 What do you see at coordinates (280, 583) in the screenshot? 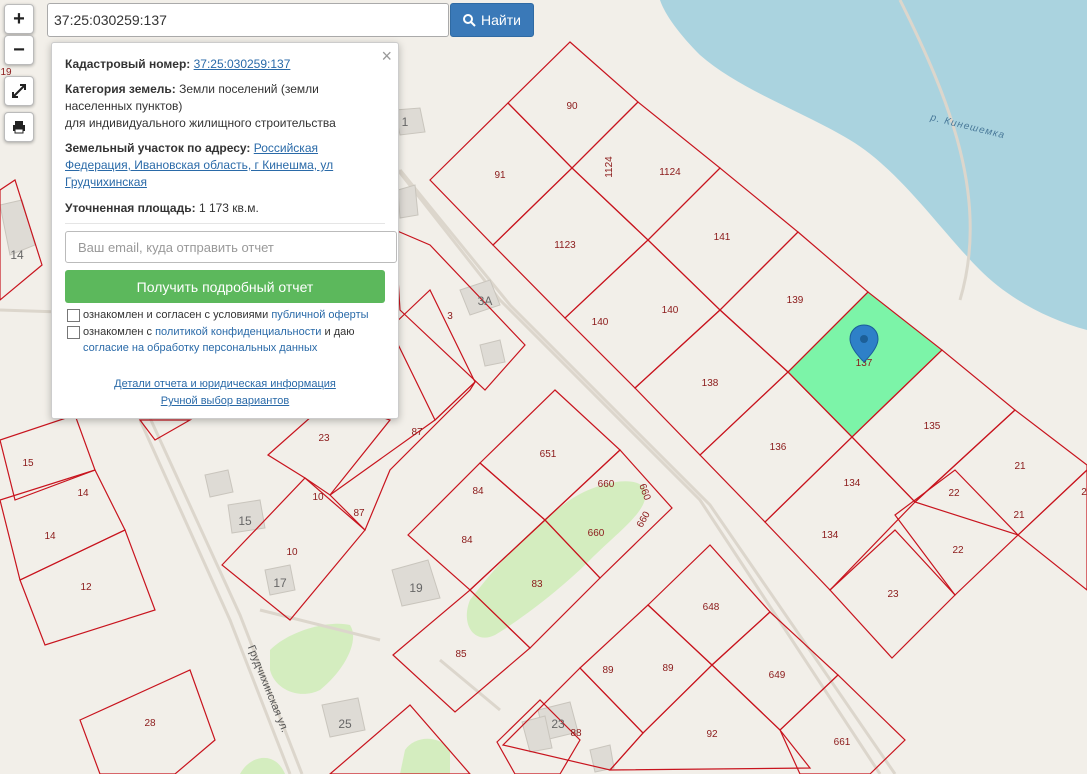
I see `building-label: 17` at bounding box center [280, 583].